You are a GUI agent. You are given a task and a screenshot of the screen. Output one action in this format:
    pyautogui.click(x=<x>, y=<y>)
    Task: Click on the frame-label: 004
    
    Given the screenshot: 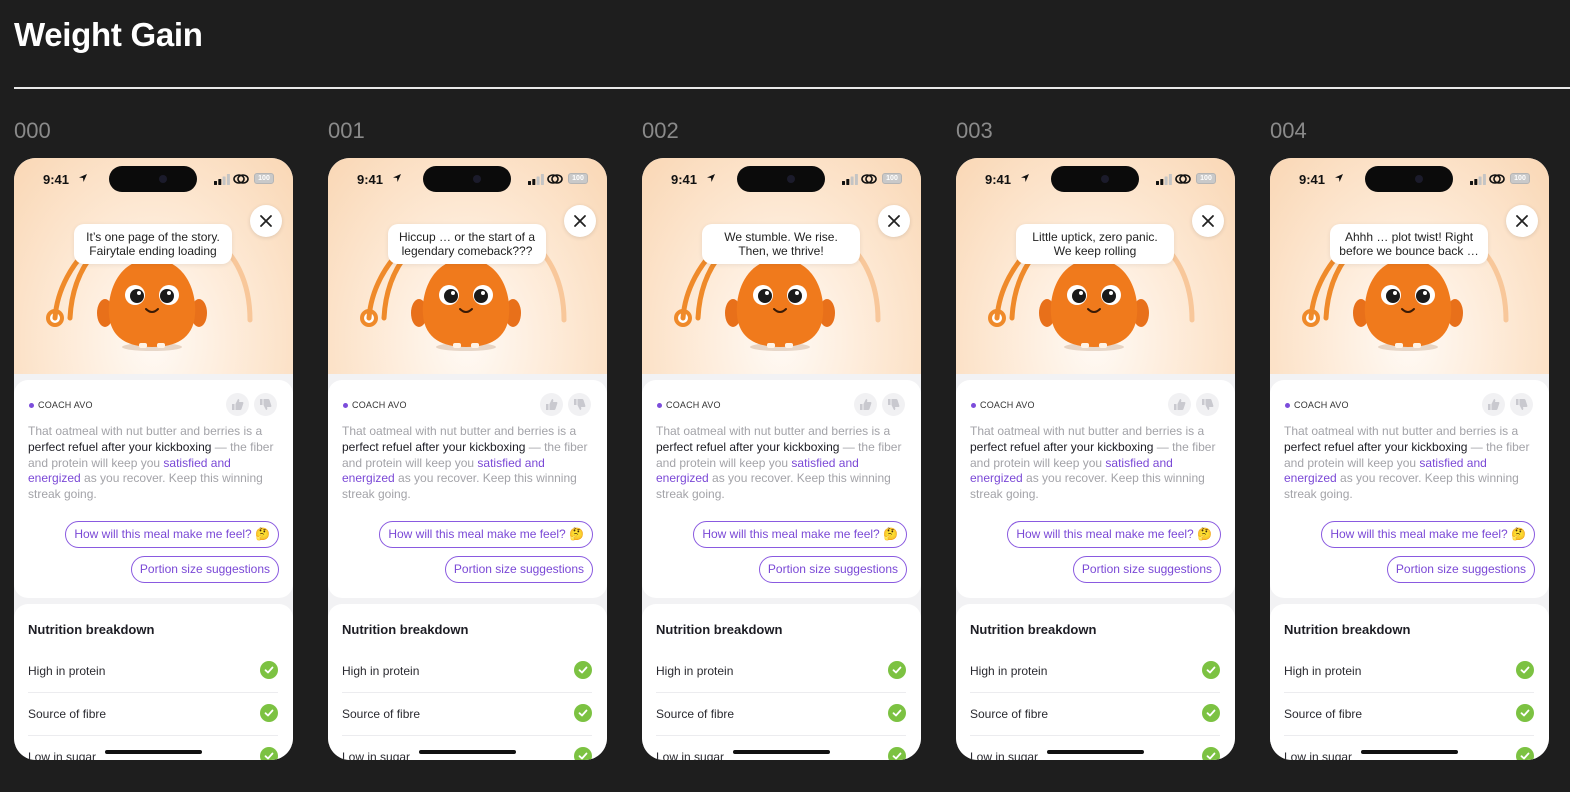 What is the action you would take?
    pyautogui.click(x=1288, y=130)
    